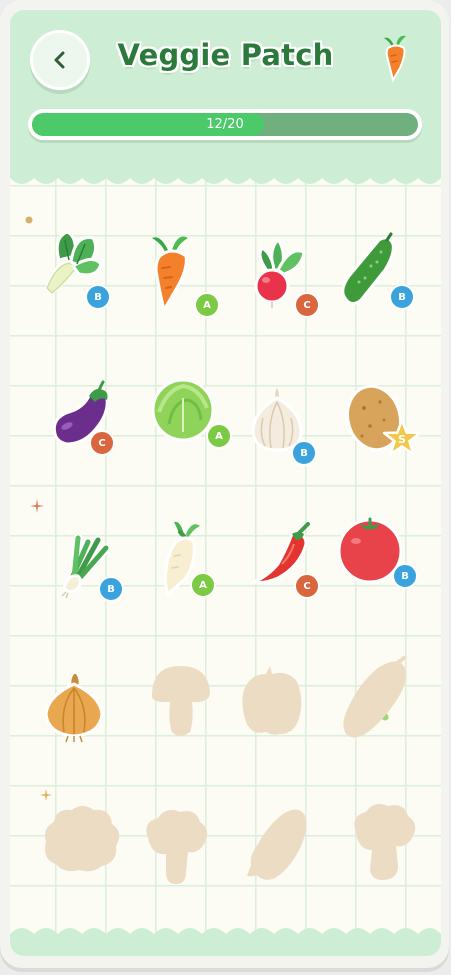 Image resolution: width=451 pixels, height=975 pixels. Describe the element at coordinates (82, 839) in the screenshot. I see `cauliflower-silhouette-icon` at that location.